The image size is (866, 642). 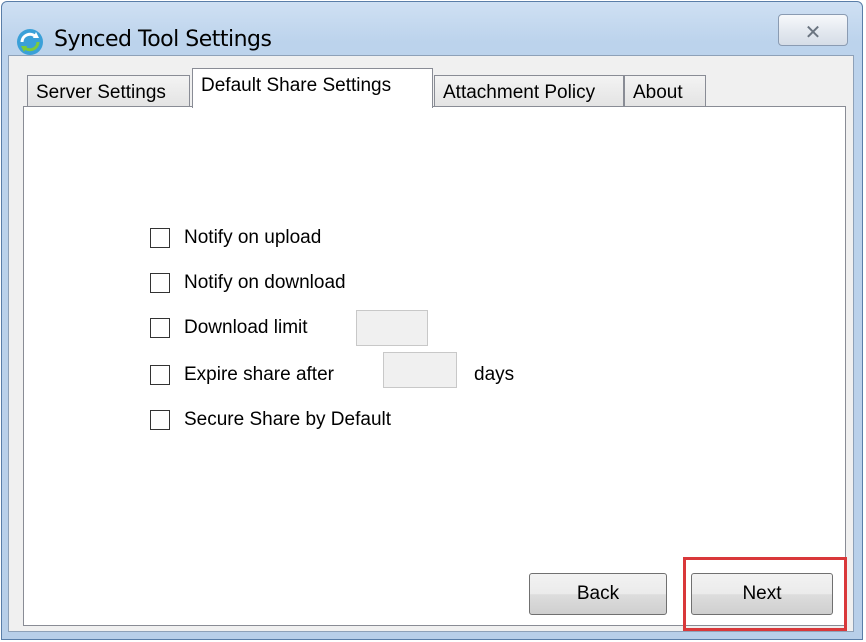 I want to click on next-button-highlight, so click(x=765, y=594).